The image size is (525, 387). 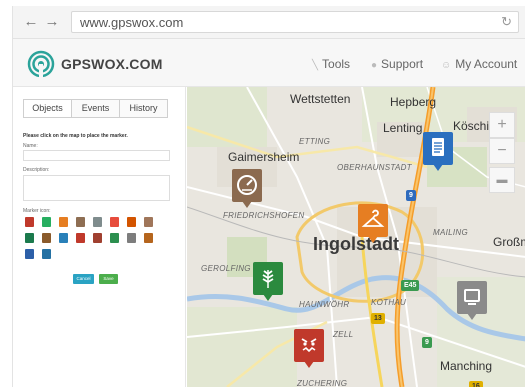 I want to click on district-kothau: KOTHAU, so click(x=389, y=302).